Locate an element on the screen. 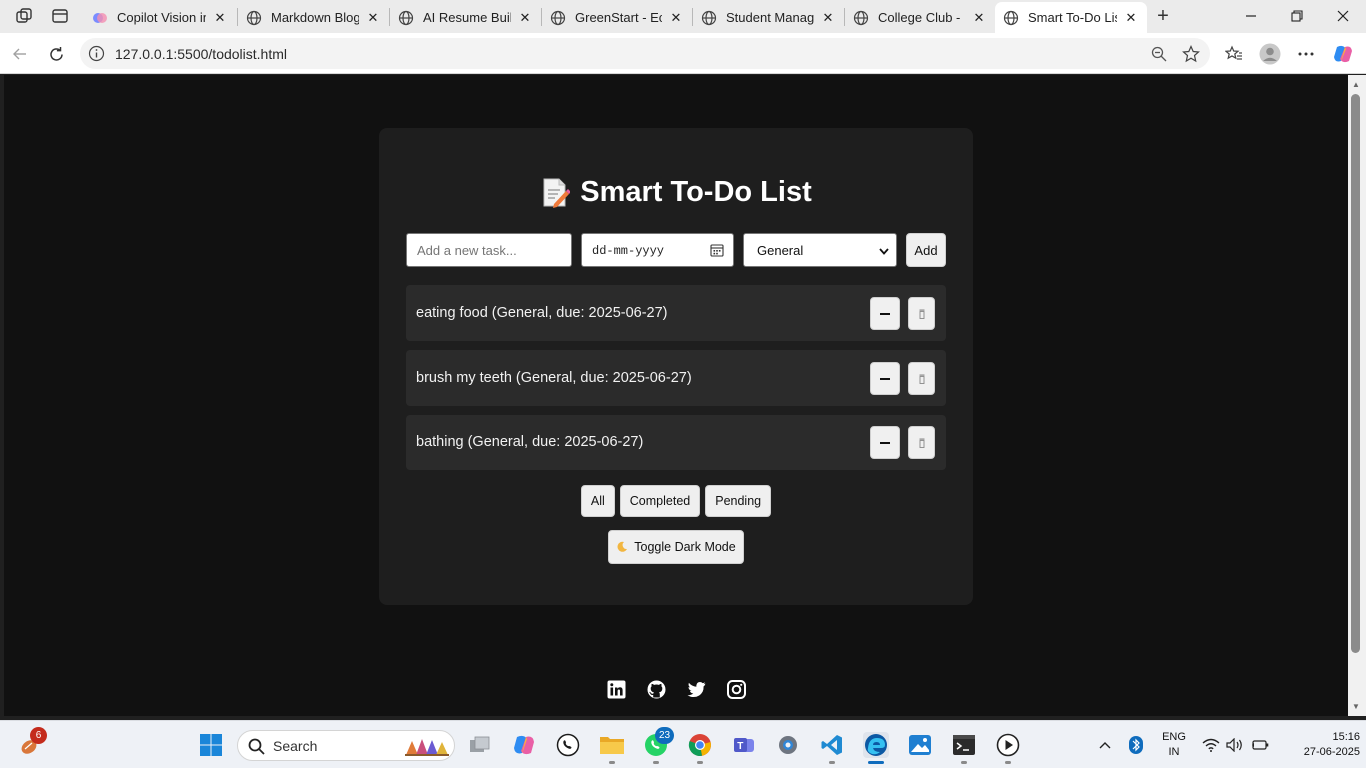  chevron-down-icon is located at coordinates (884, 251).